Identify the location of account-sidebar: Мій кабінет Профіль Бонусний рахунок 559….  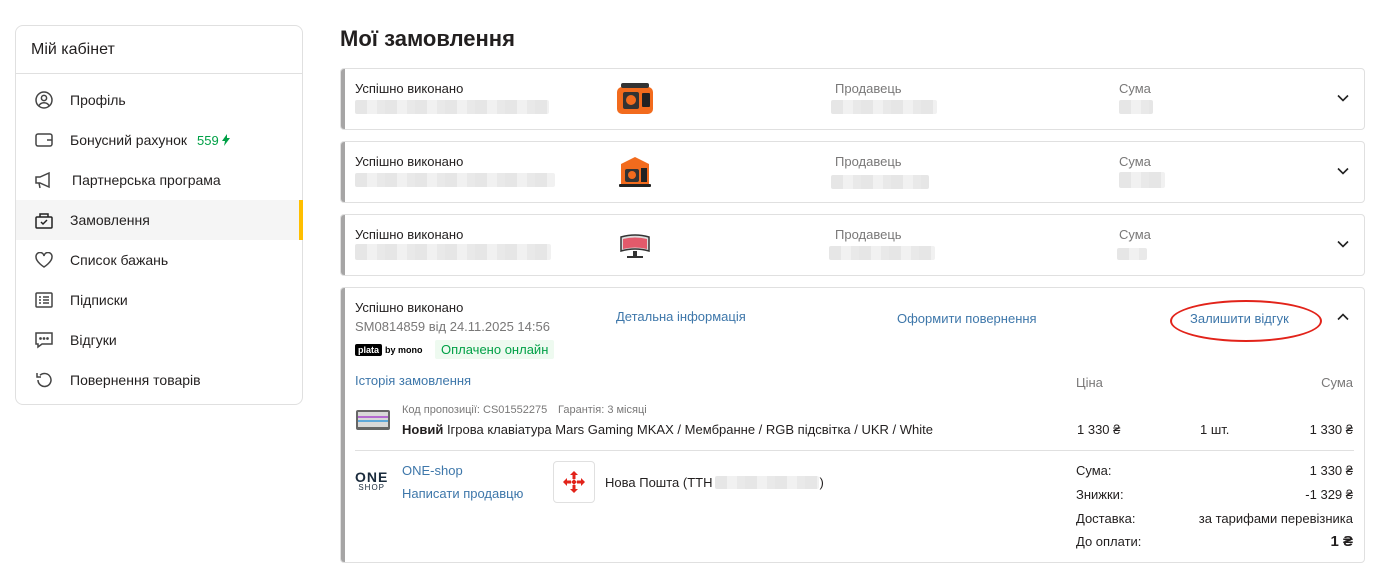
(159, 215).